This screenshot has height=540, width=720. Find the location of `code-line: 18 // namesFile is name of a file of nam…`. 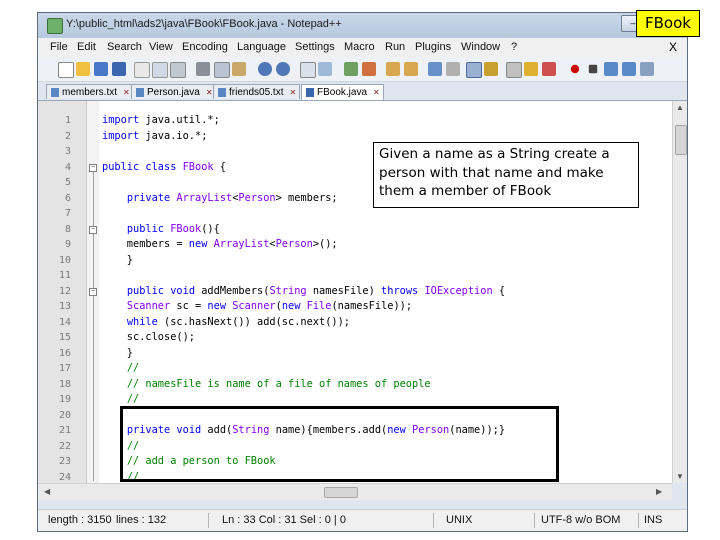

code-line: 18 // namesFile is name of a file of nam… is located at coordinates (355, 384).